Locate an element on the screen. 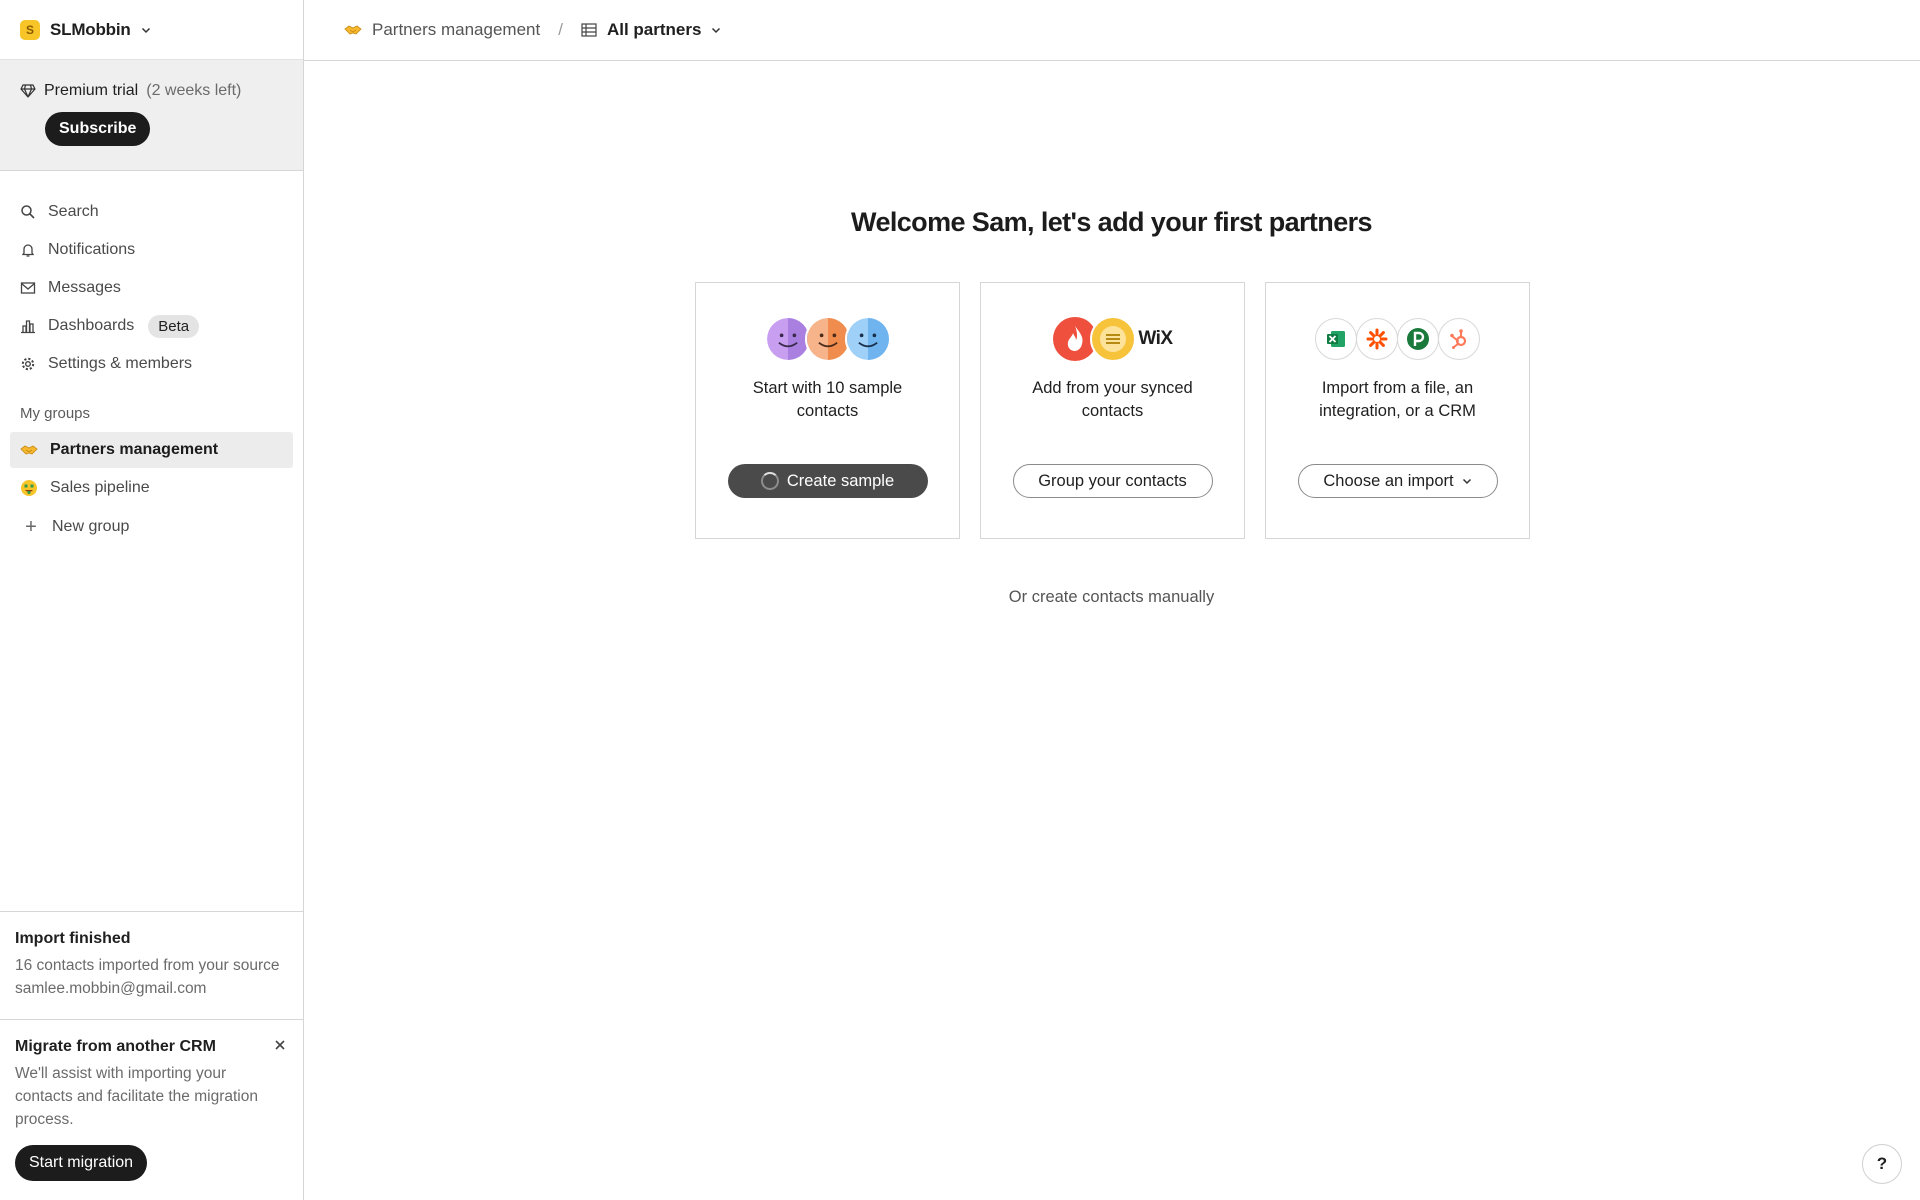 The width and height of the screenshot is (1920, 1200). workspace-name: SLMobbin is located at coordinates (90, 29).